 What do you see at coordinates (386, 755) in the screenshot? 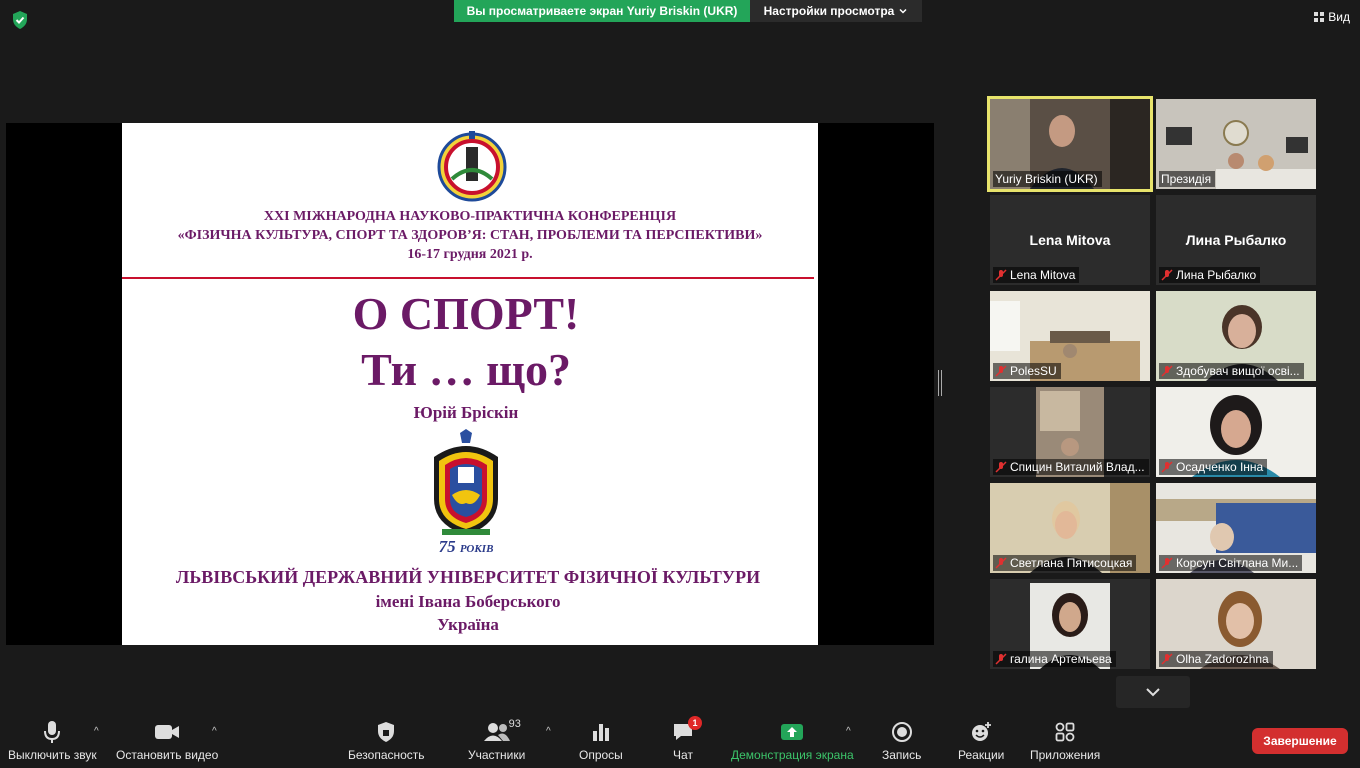
I see `security-label: Безопасность` at bounding box center [386, 755].